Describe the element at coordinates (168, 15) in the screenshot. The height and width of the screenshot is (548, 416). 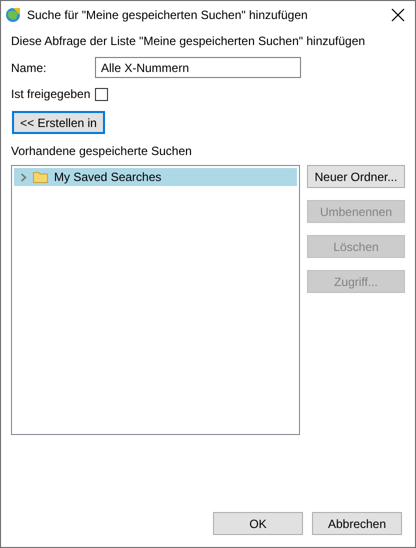
I see `window-title: Suche für "Meine gespeicherten Suchen" hinzufügen` at that location.